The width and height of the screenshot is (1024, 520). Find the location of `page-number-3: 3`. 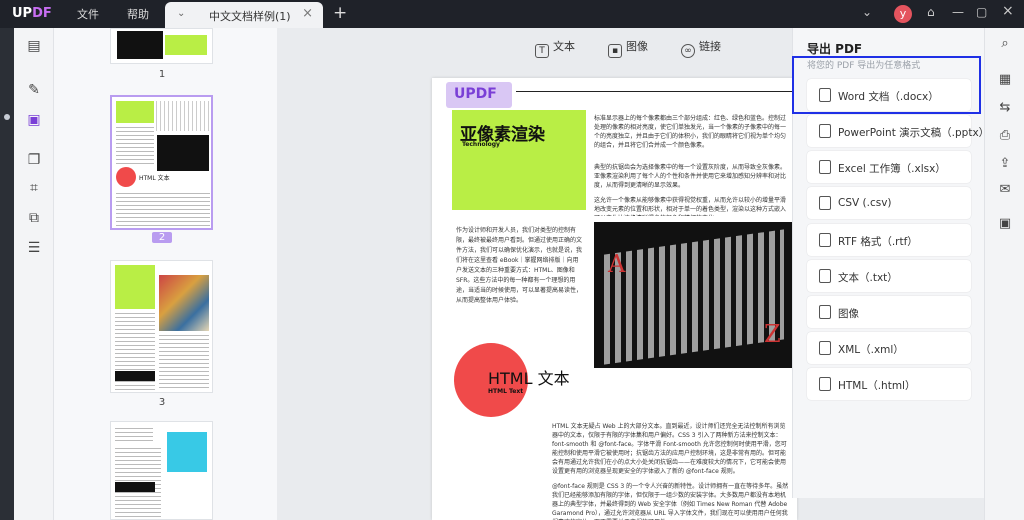

page-number-3: 3 is located at coordinates (162, 402).